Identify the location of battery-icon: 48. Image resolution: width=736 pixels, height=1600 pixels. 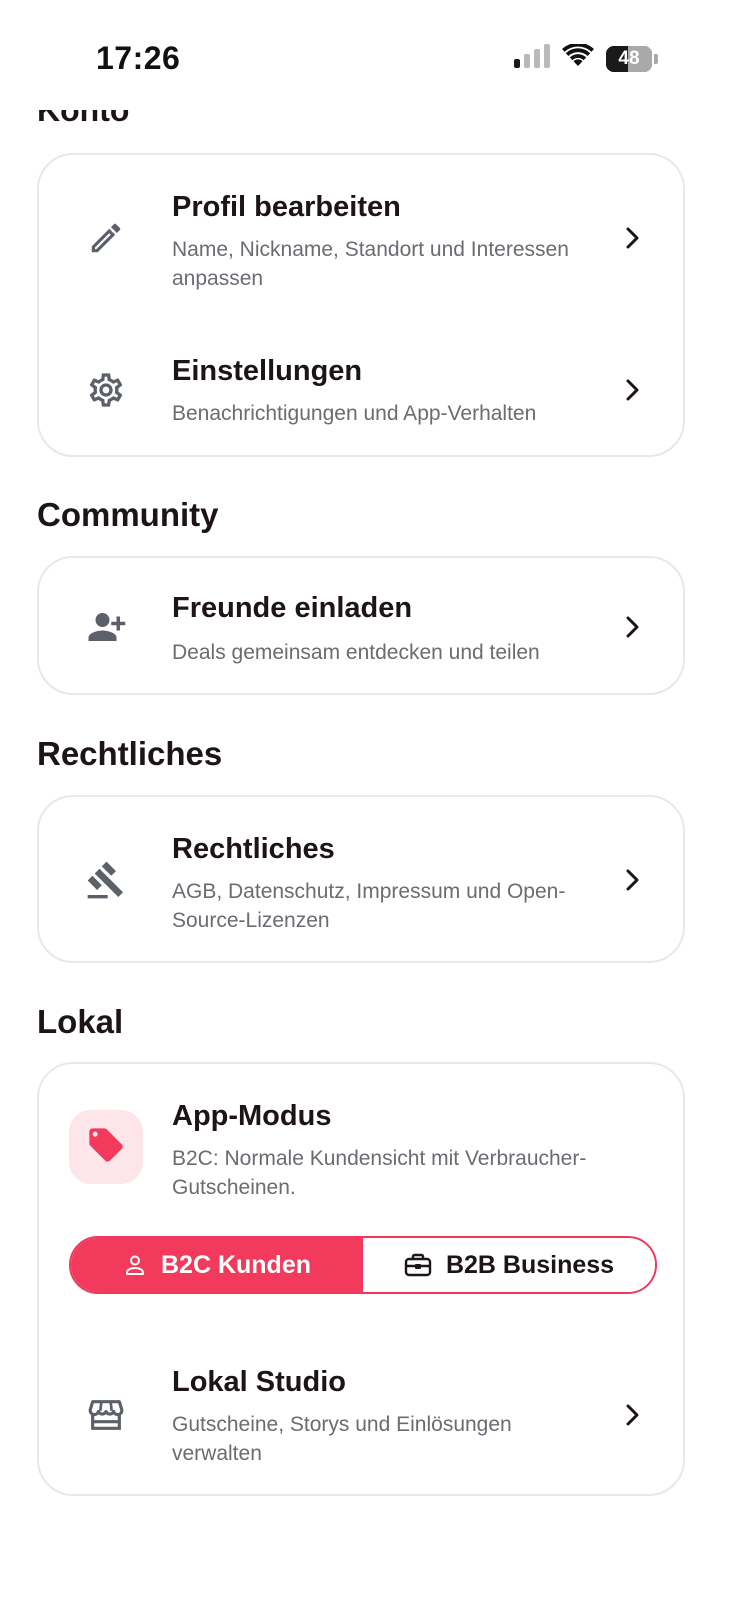
(629, 58).